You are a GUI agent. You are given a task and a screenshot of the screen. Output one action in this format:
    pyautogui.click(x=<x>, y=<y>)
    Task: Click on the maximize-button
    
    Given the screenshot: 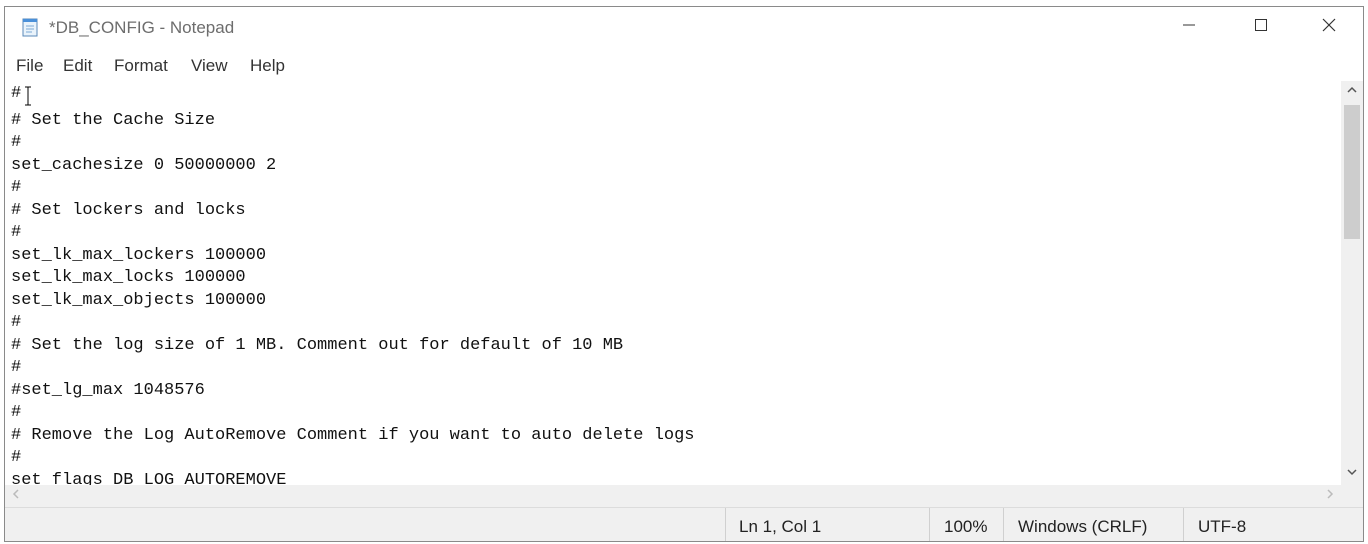 What is the action you would take?
    pyautogui.click(x=1261, y=27)
    